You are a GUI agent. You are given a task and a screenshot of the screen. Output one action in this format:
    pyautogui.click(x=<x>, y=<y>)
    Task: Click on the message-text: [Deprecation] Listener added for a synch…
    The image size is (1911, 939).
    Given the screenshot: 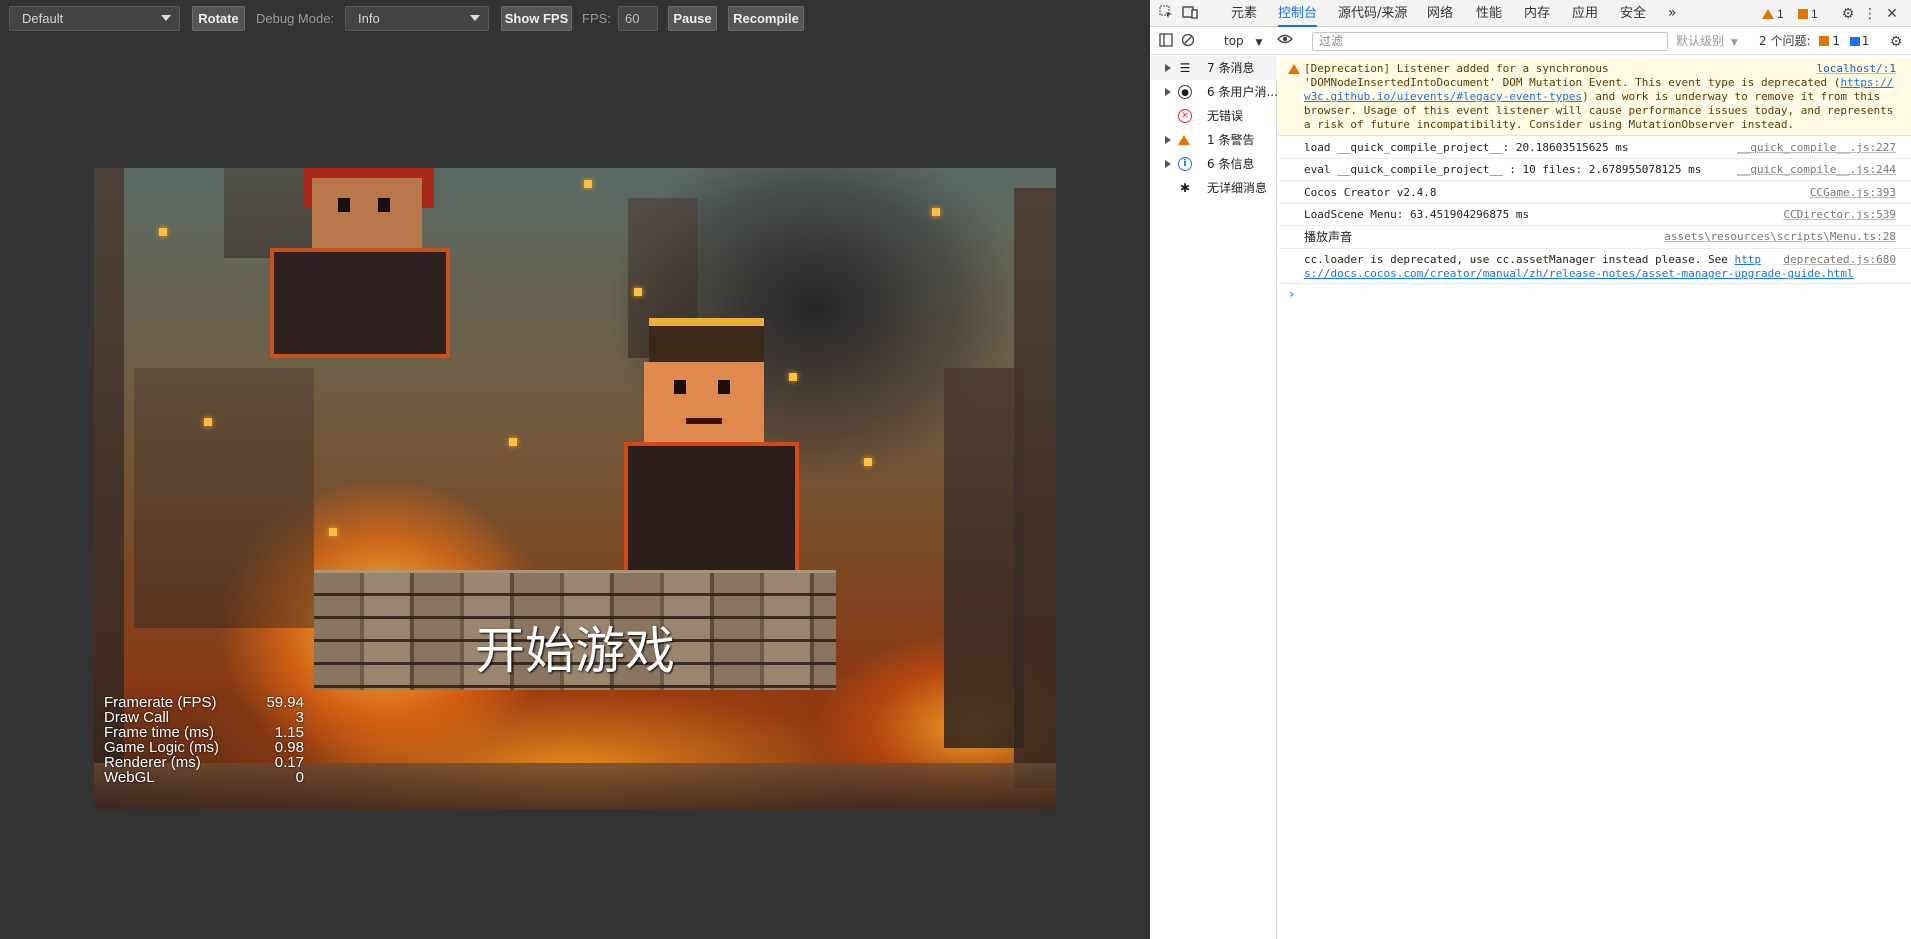 What is the action you would take?
    pyautogui.click(x=1456, y=68)
    